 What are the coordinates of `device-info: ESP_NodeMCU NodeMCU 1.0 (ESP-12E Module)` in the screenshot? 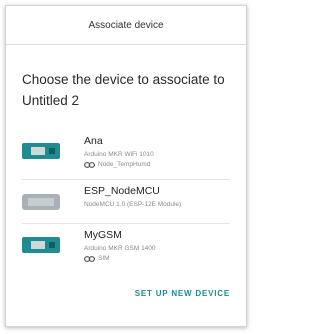 It's located at (132, 195).